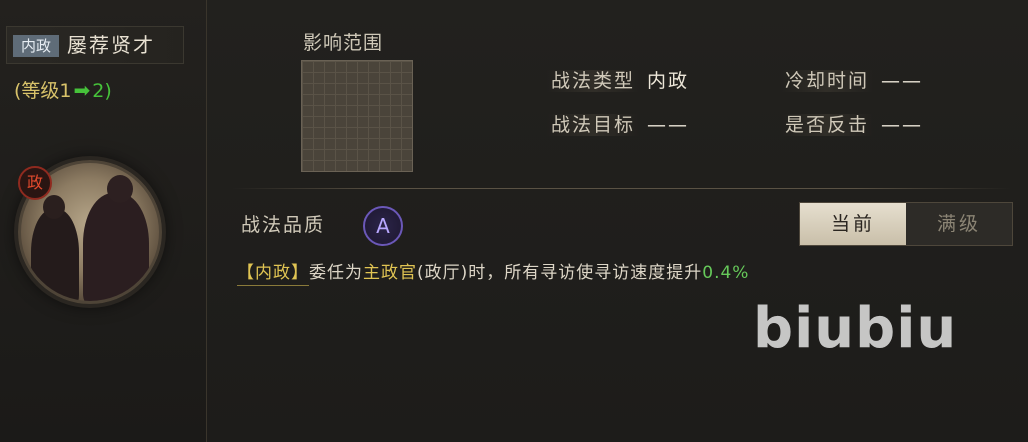 The image size is (1028, 442). I want to click on figure-head-right, so click(120, 189).